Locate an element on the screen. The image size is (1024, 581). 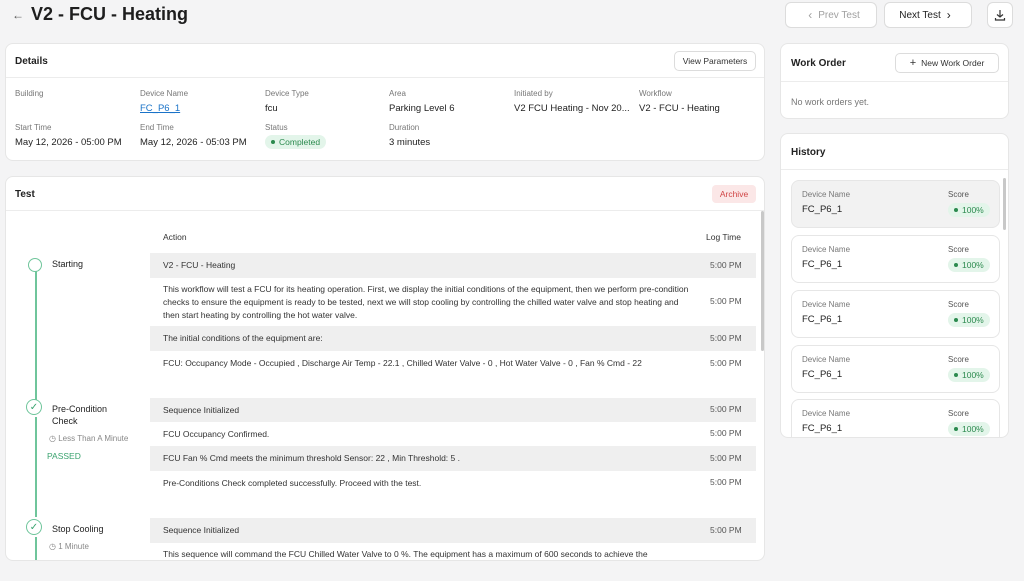
details-title: Details is located at coordinates (31, 61).